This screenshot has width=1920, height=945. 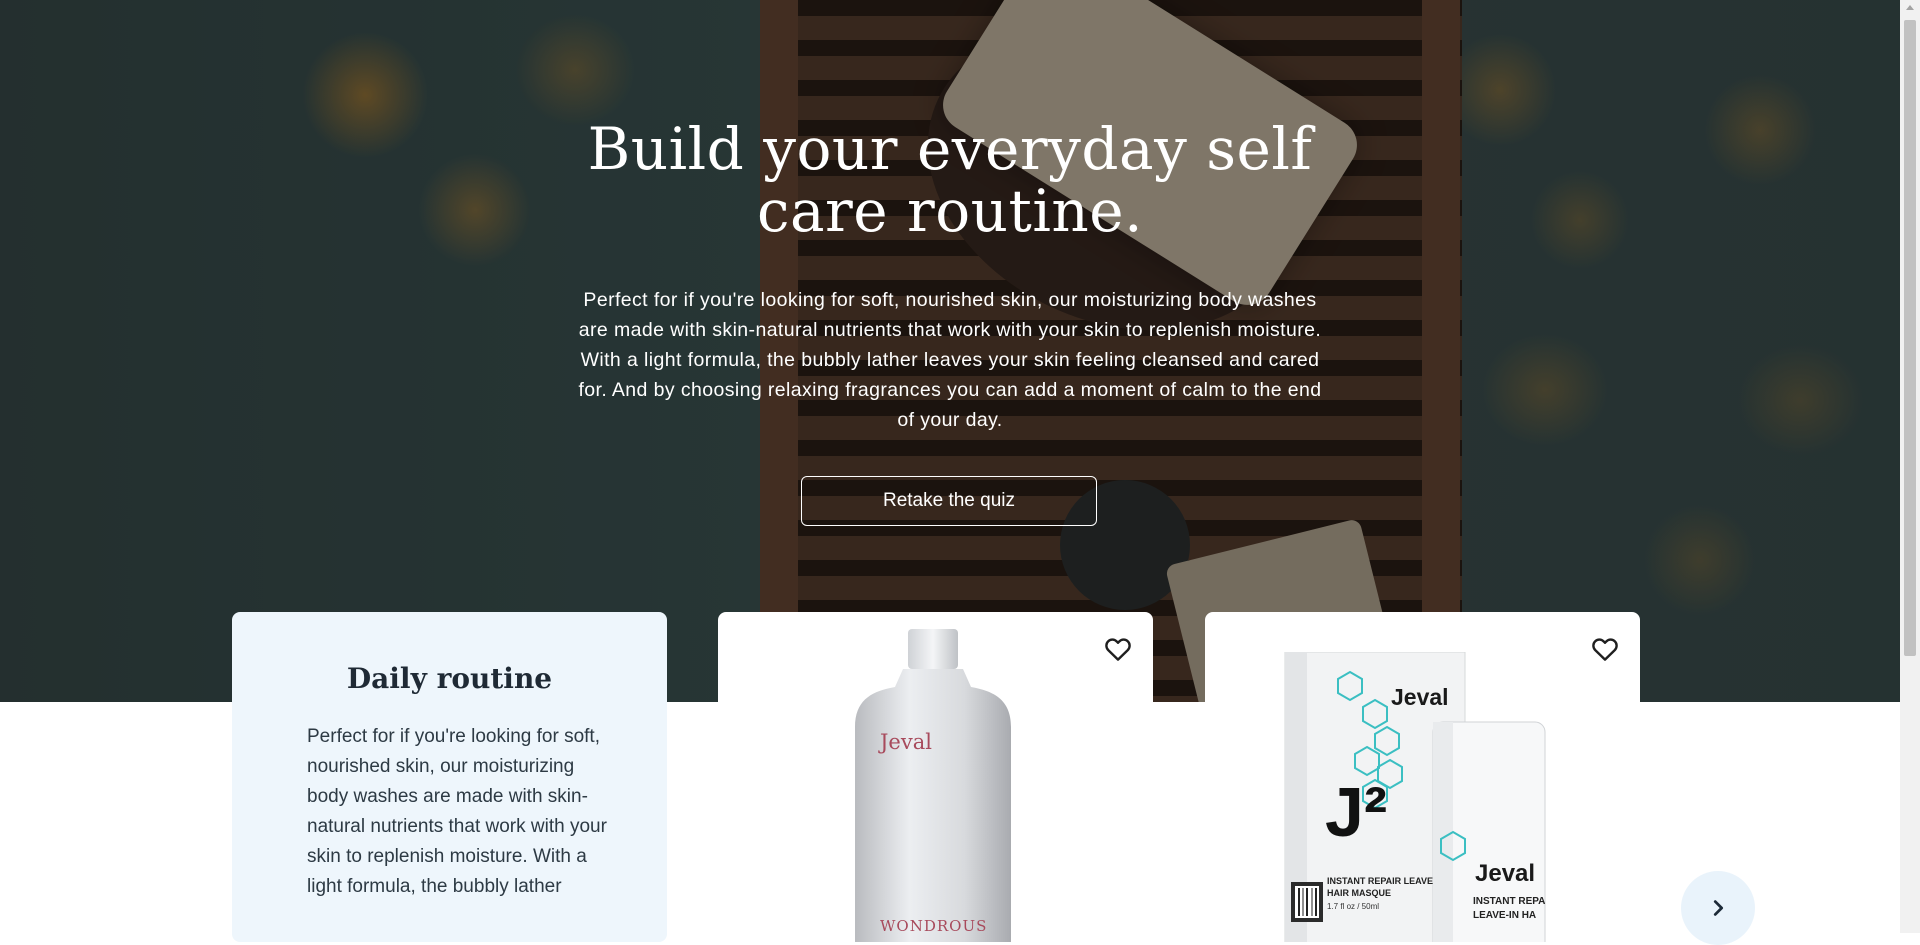 I want to click on hero-title: Build your everyday self care routine., so click(x=950, y=180).